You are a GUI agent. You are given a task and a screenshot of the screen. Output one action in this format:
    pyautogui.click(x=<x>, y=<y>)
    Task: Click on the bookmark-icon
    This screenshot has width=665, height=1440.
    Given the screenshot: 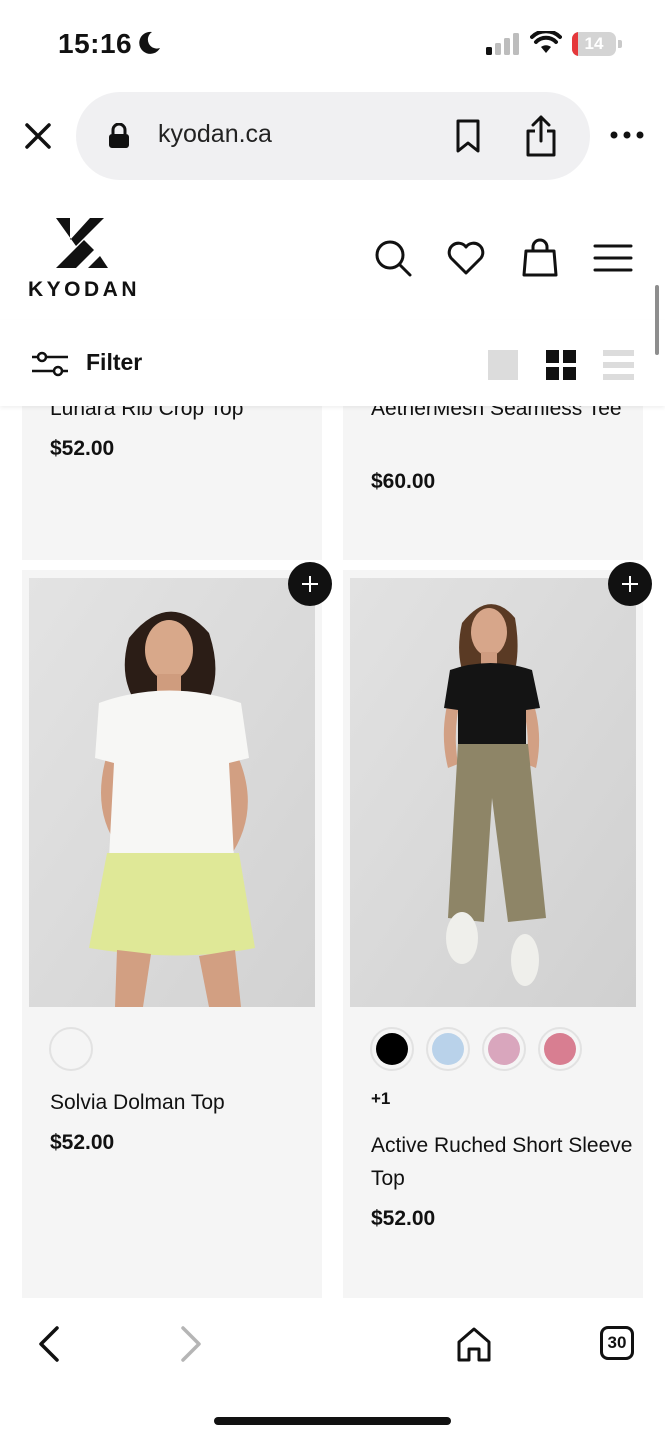 What is the action you would take?
    pyautogui.click(x=468, y=136)
    